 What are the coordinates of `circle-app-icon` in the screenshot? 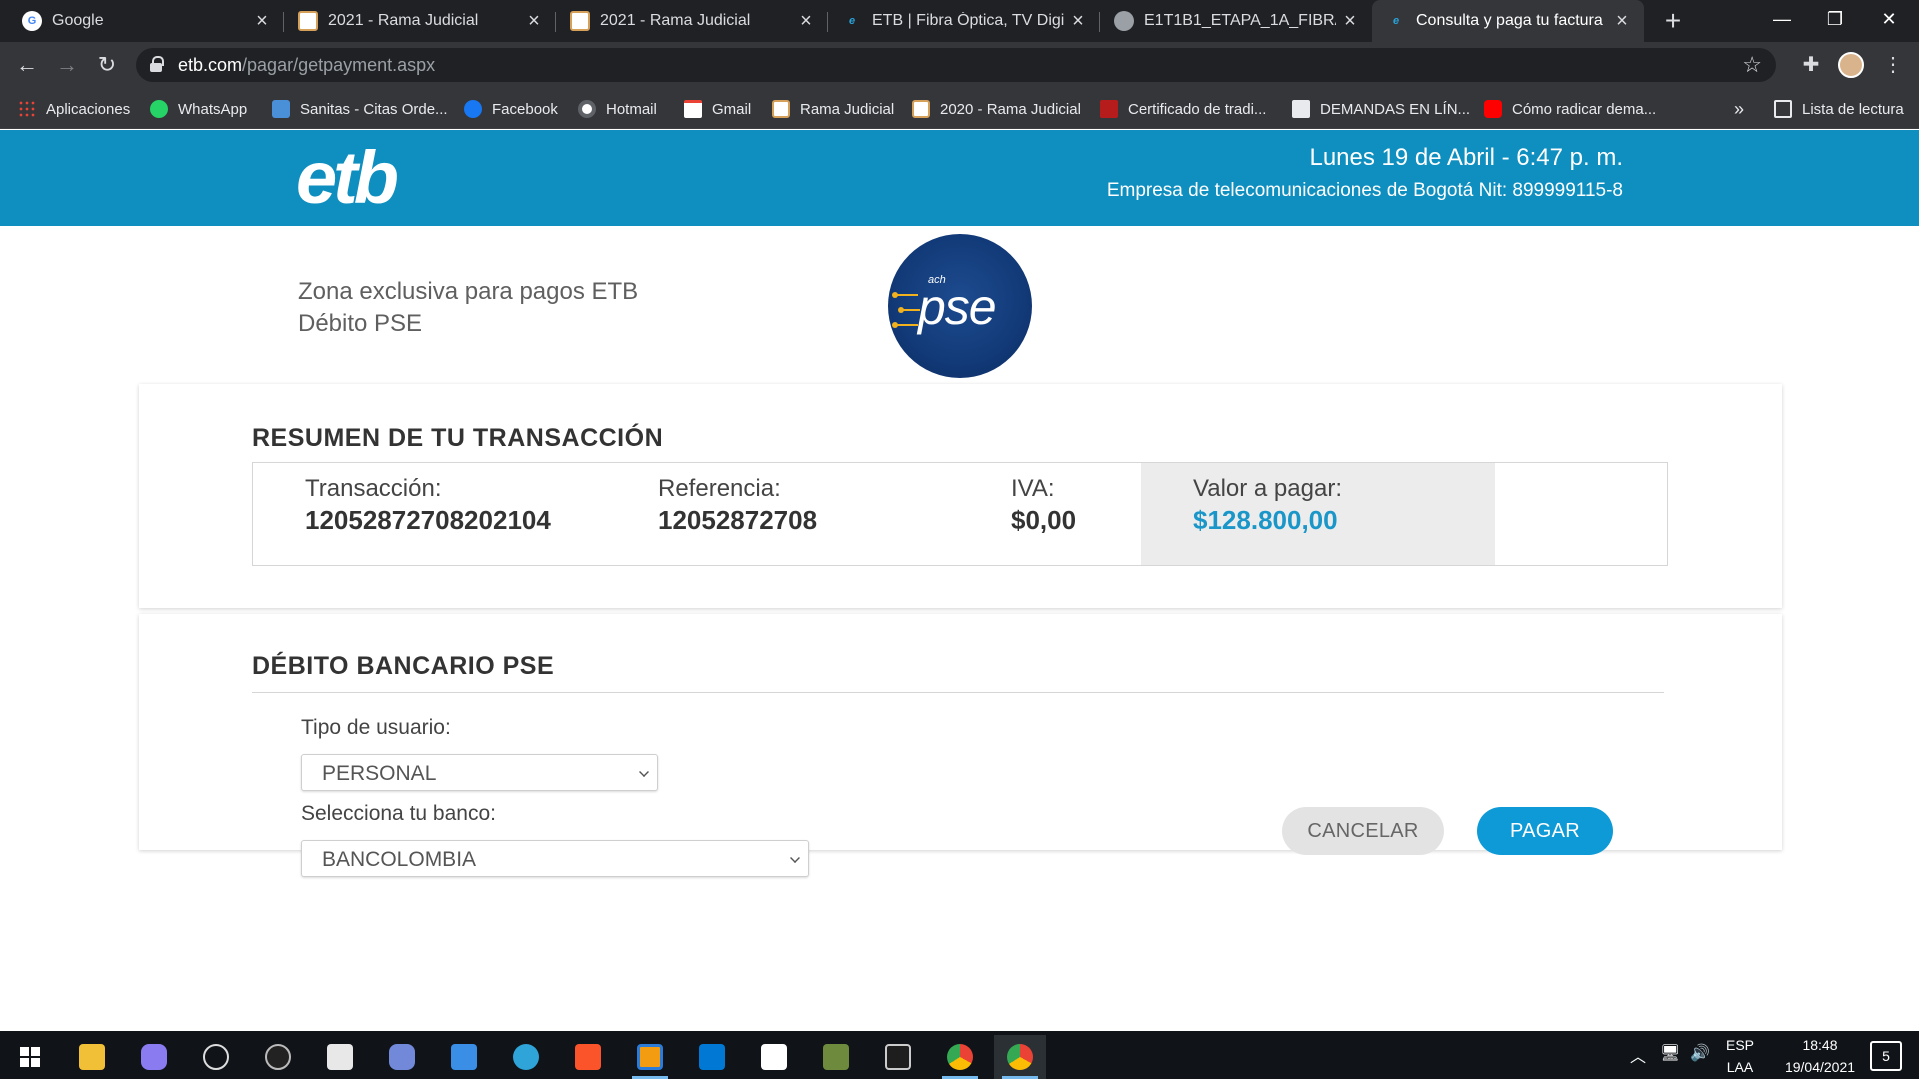 It's located at (278, 1057).